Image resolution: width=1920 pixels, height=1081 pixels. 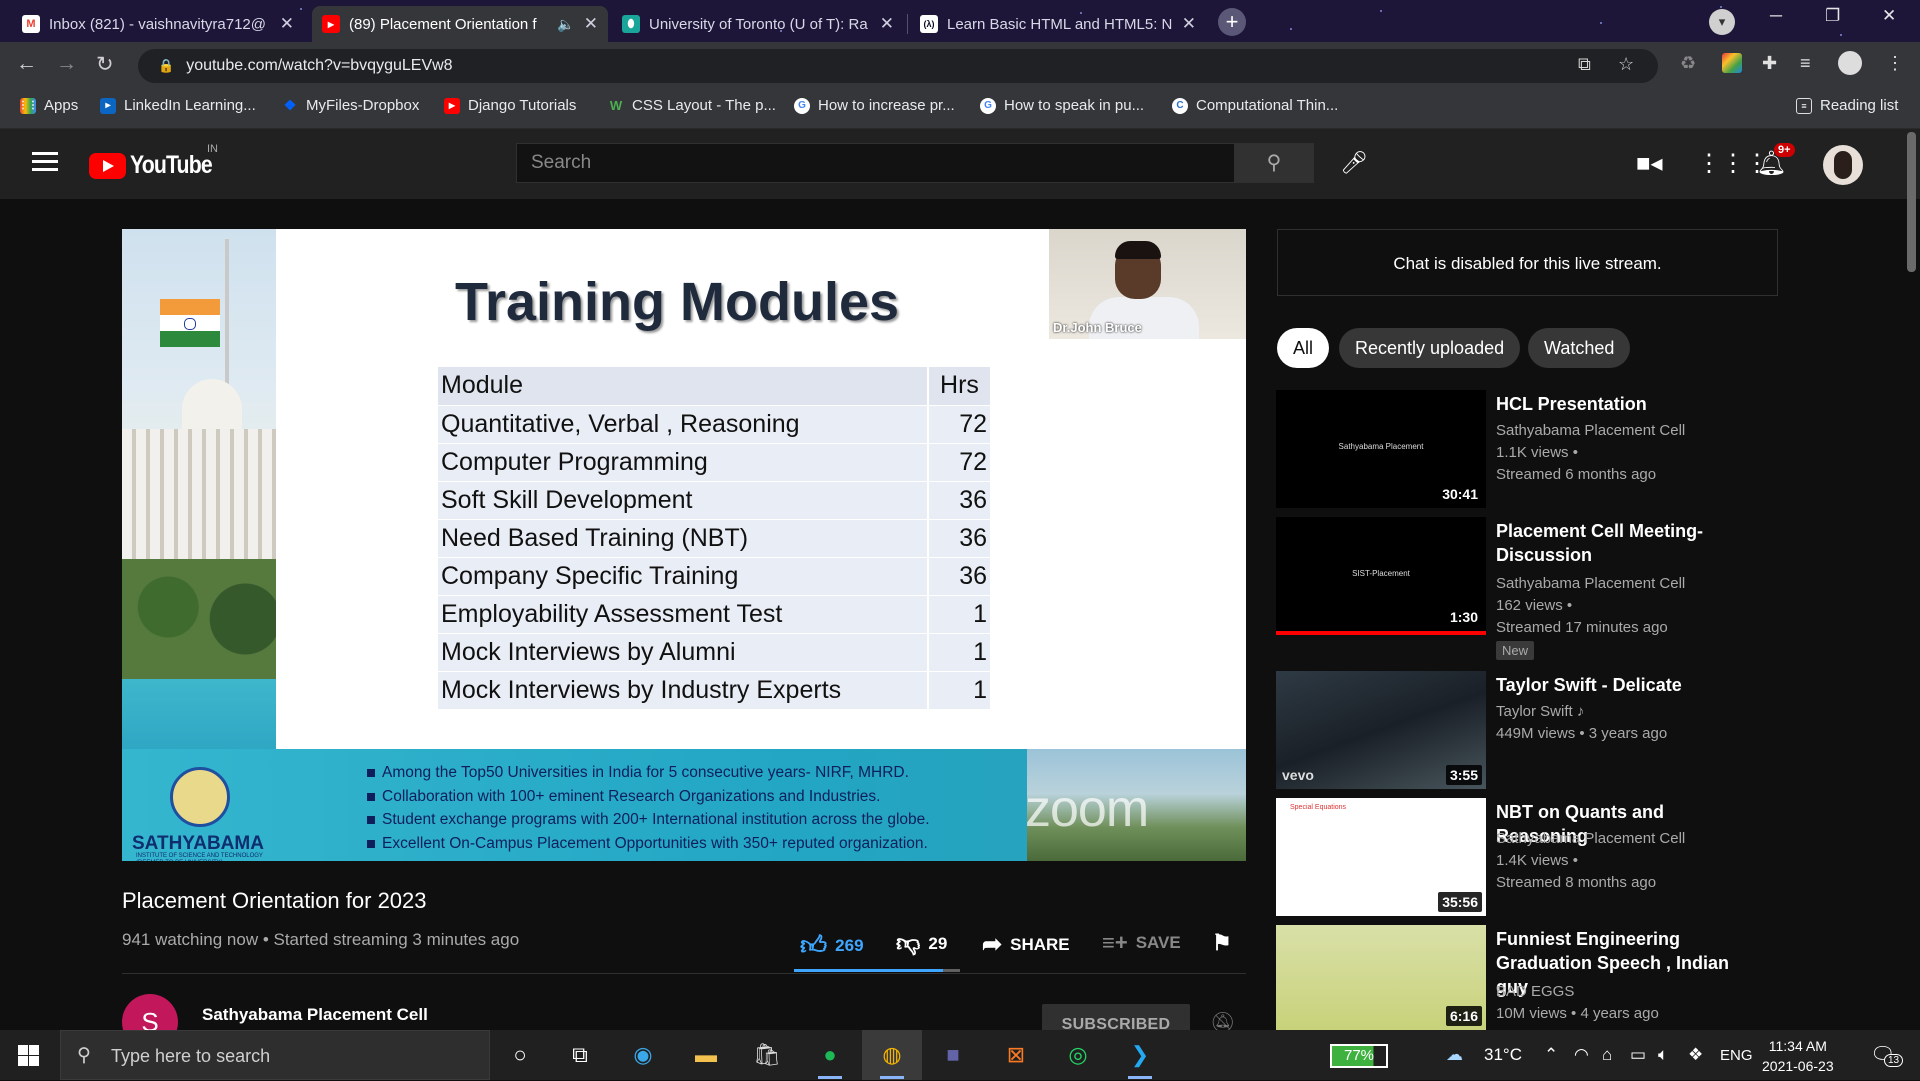 I want to click on taskbar-search-input: ⚲ Type here to search, so click(x=275, y=1055).